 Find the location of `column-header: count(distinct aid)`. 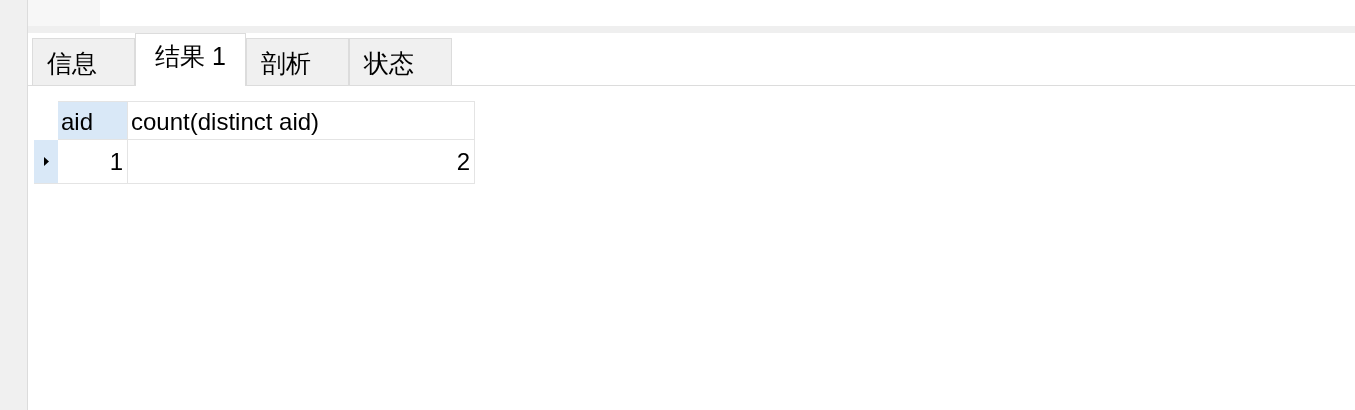

column-header: count(distinct aid) is located at coordinates (301, 120).